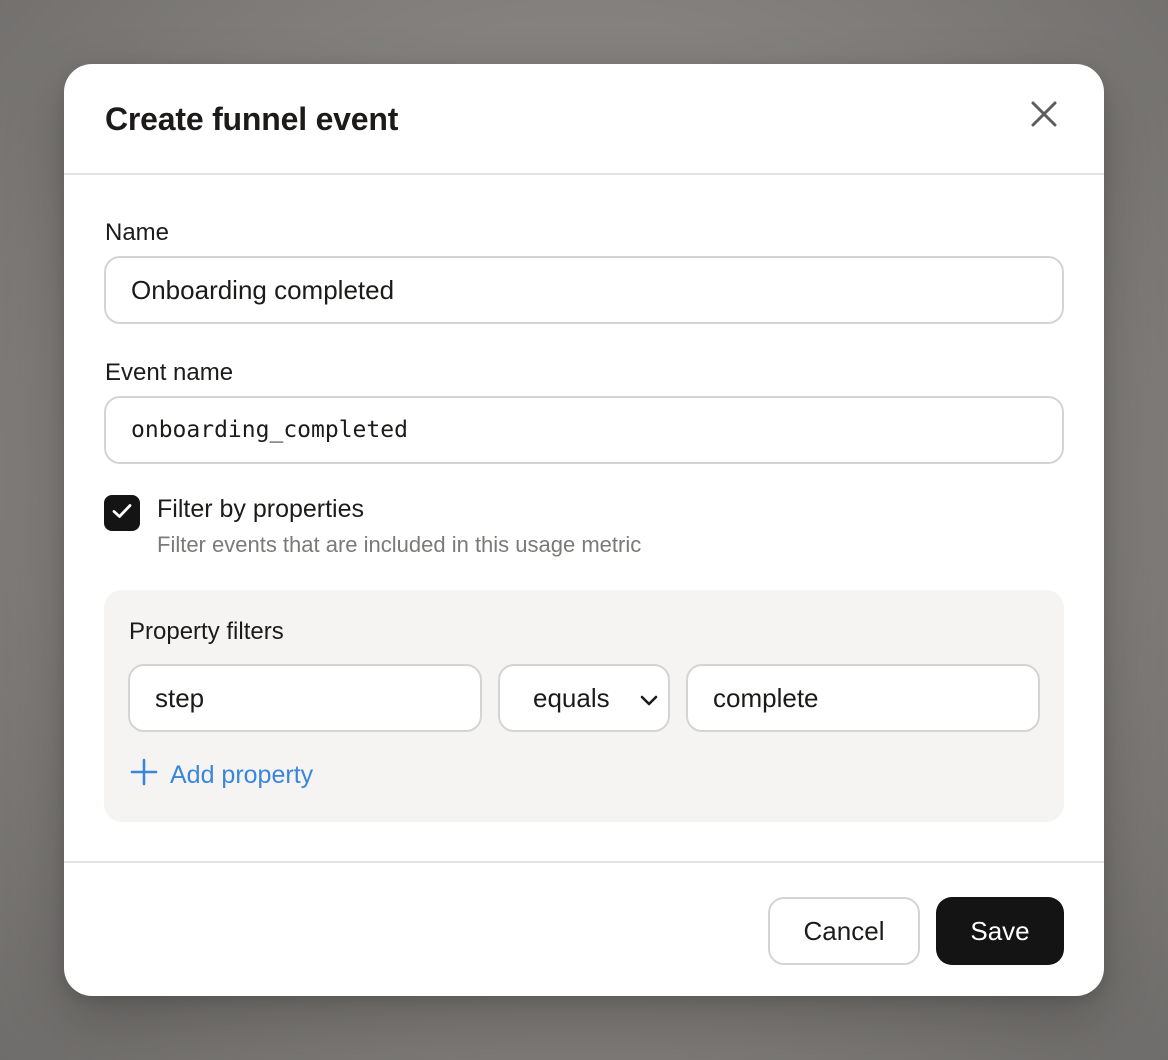  What do you see at coordinates (584, 430) in the screenshot?
I see `event-name-input: onboarding_completed` at bounding box center [584, 430].